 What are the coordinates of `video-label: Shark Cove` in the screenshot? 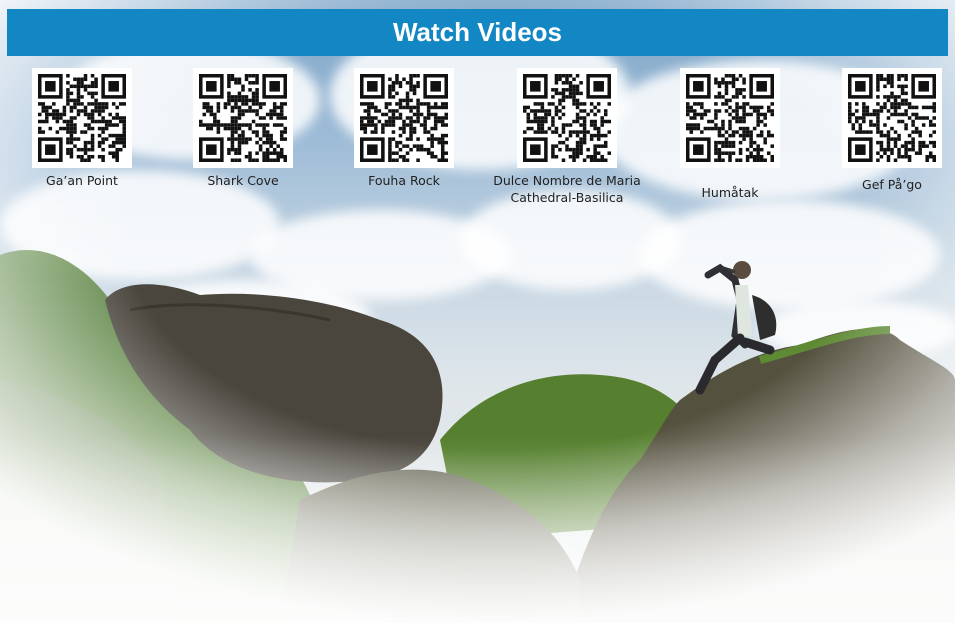 It's located at (243, 180).